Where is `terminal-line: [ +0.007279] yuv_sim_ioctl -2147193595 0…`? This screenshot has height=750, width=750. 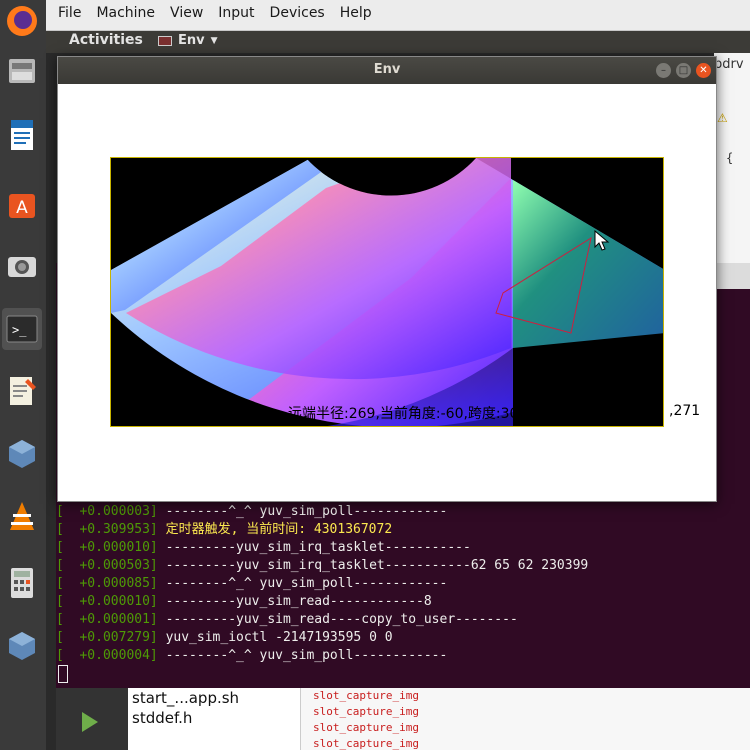 terminal-line: [ +0.007279] yuv_sim_ioctl -2147193595 0… is located at coordinates (403, 638).